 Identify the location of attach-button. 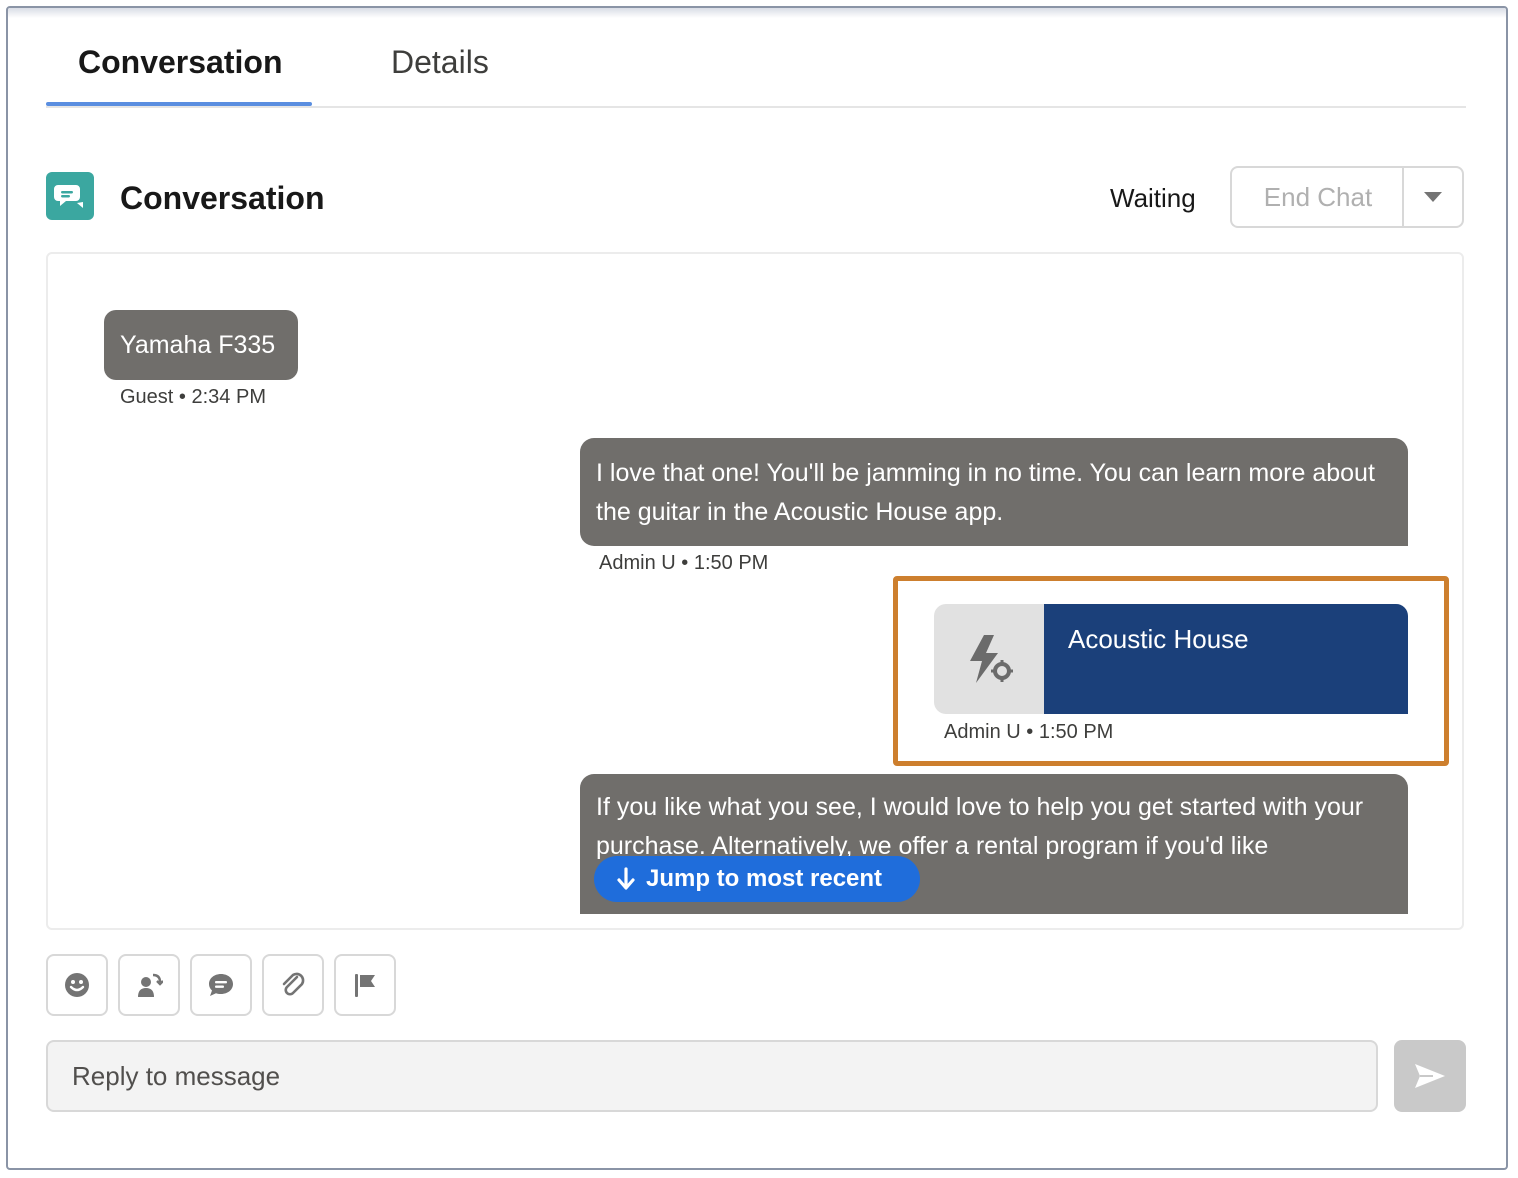
(293, 985).